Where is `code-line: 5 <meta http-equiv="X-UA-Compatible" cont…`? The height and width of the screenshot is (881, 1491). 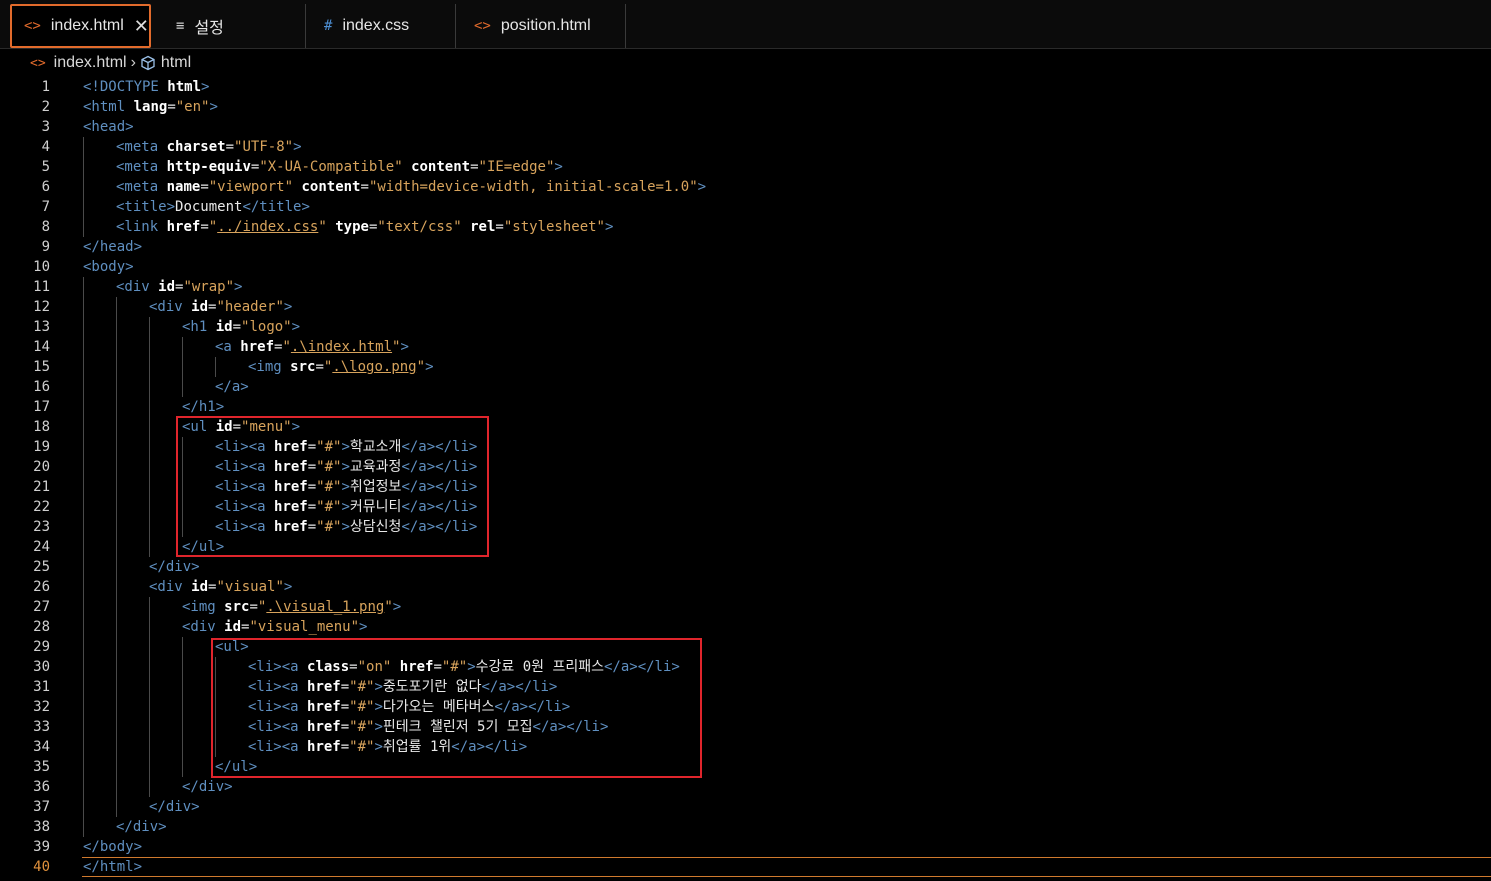 code-line: 5 <meta http-equiv="X-UA-Compatible" cont… is located at coordinates (745, 167).